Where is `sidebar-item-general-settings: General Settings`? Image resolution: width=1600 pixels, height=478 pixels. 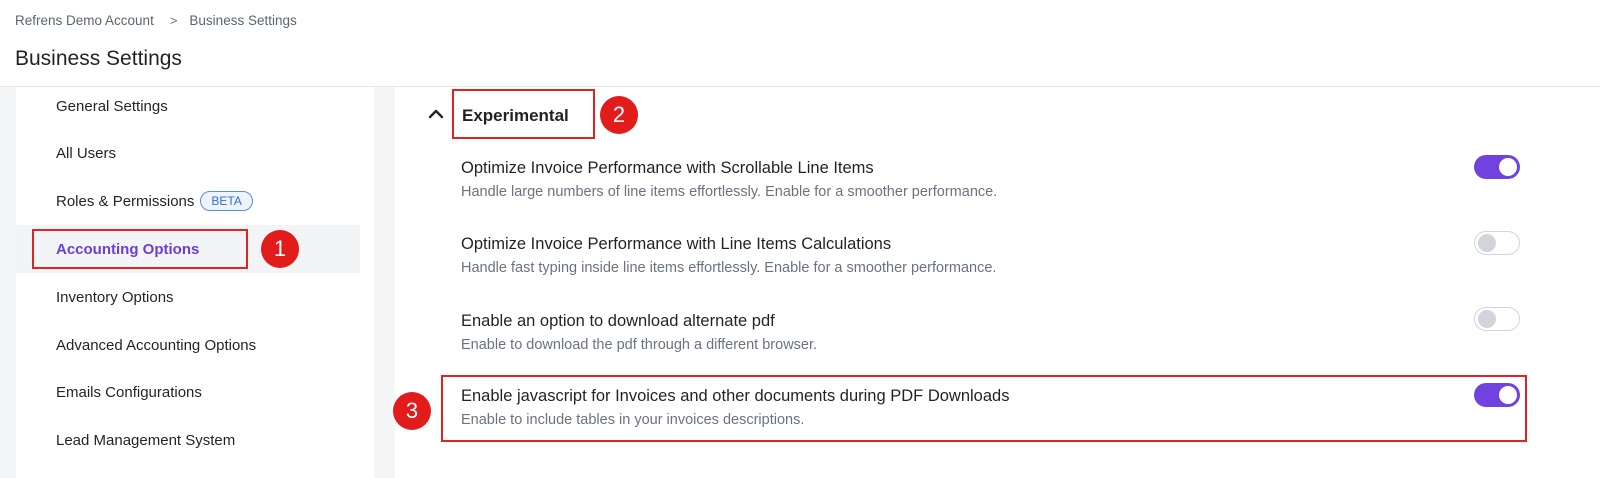 sidebar-item-general-settings: General Settings is located at coordinates (187, 106).